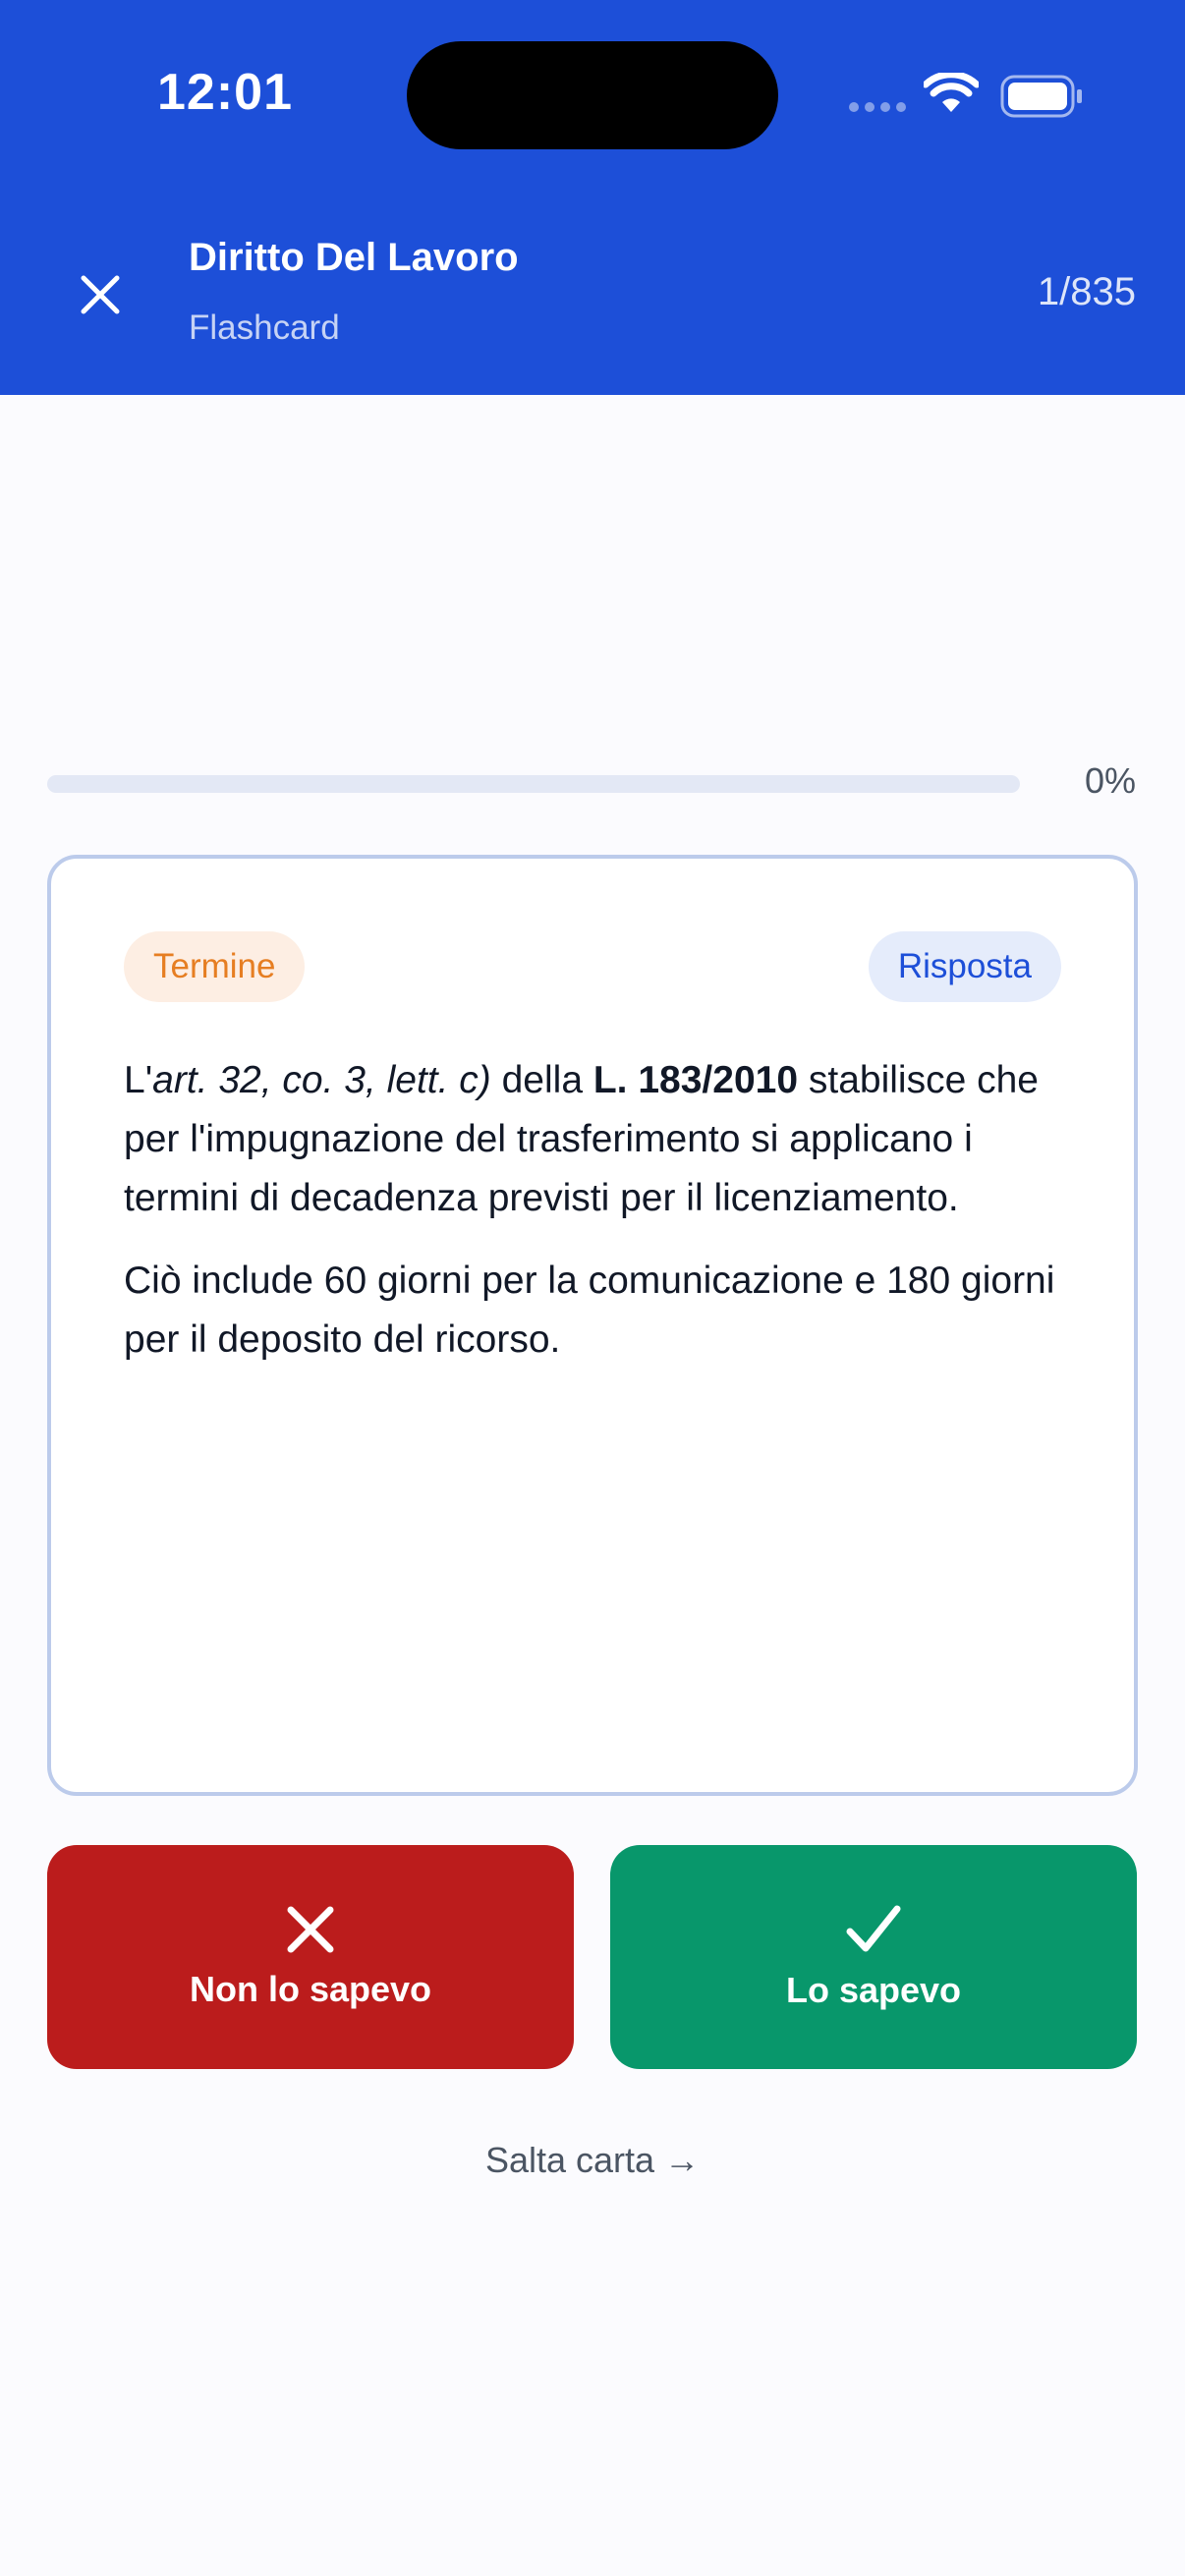  I want to click on deck-subtitle: Flashcard, so click(264, 327).